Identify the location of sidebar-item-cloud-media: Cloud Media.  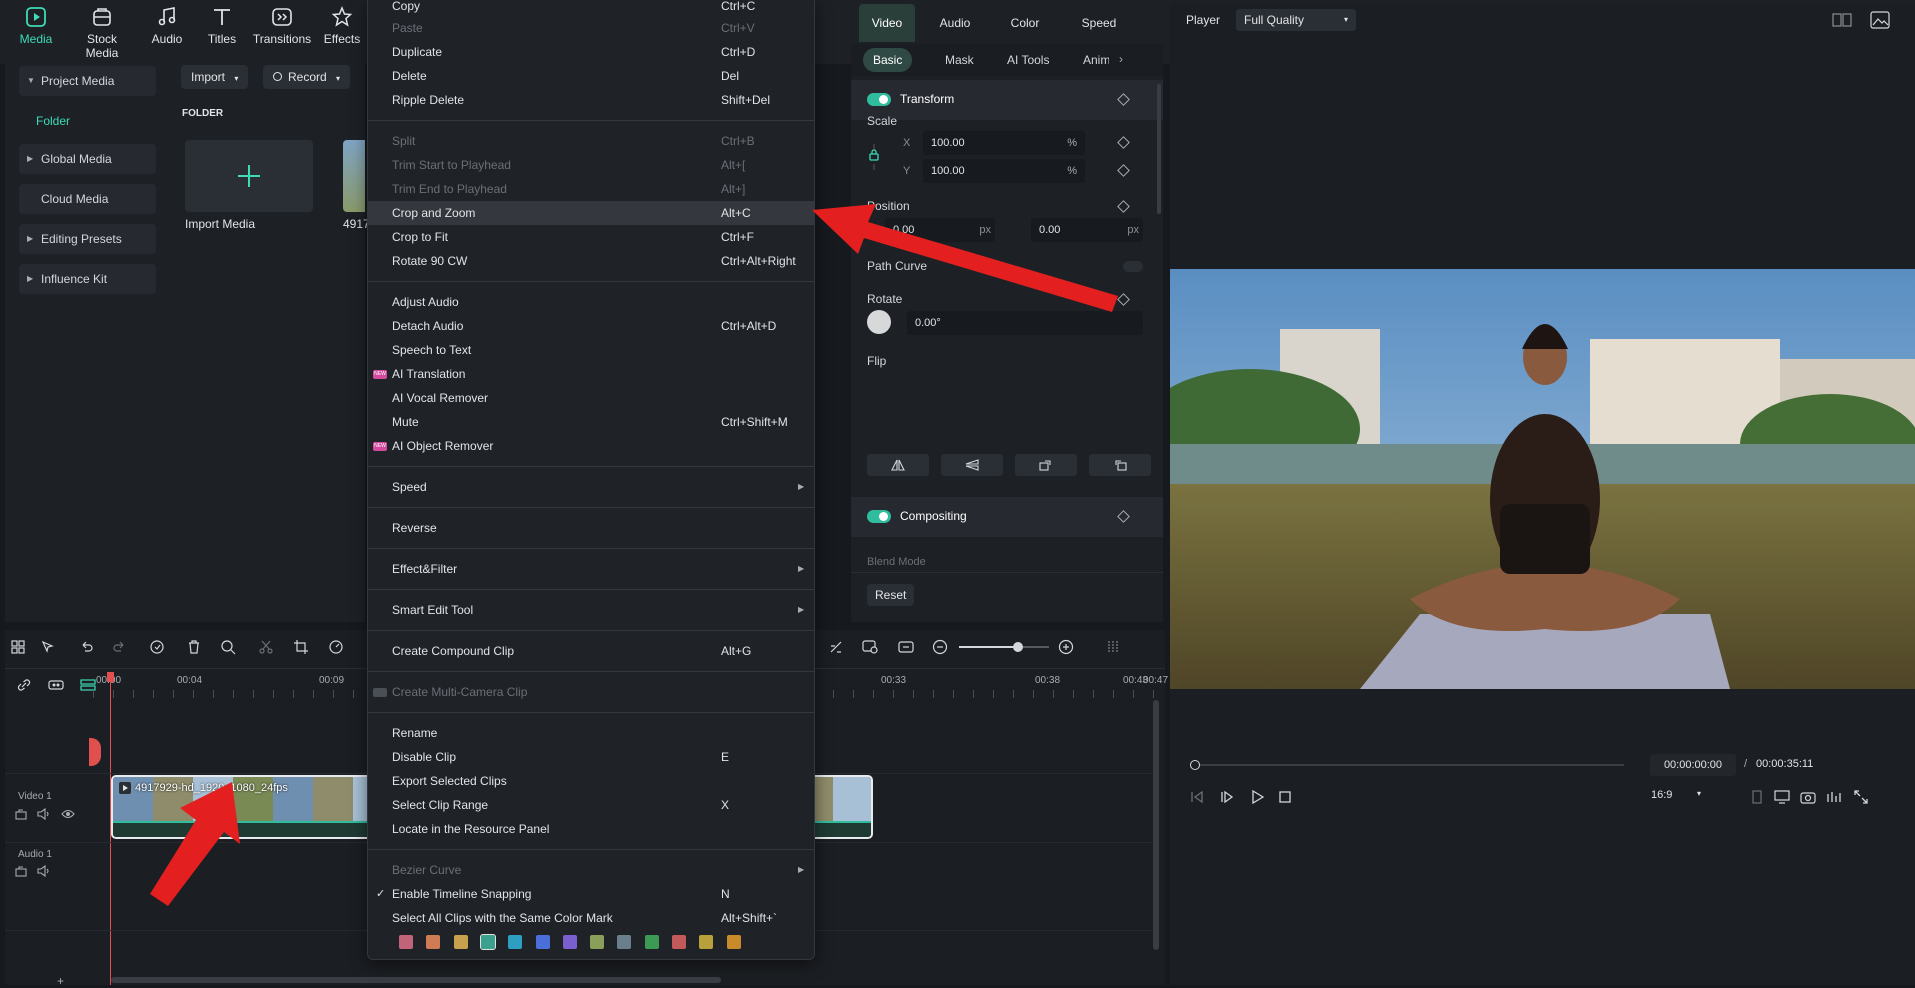
(87, 199).